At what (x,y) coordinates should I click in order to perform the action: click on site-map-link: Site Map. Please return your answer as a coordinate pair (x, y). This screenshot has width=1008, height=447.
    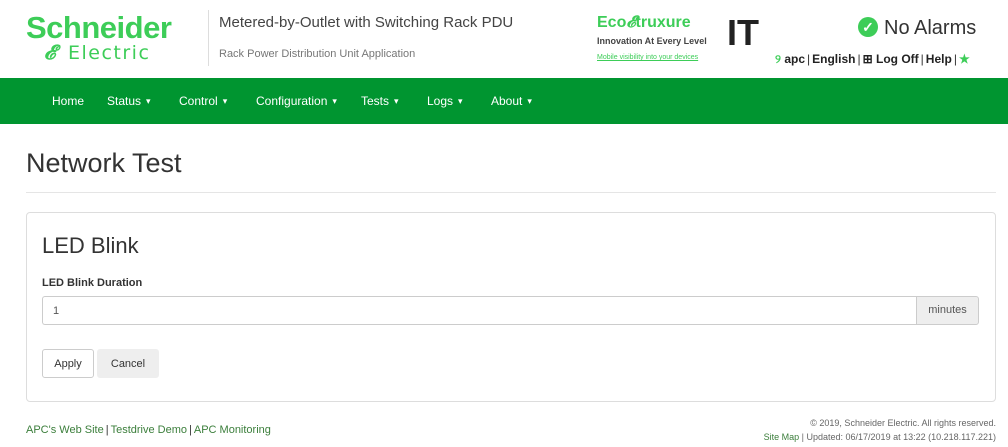
    Looking at the image, I should click on (782, 437).